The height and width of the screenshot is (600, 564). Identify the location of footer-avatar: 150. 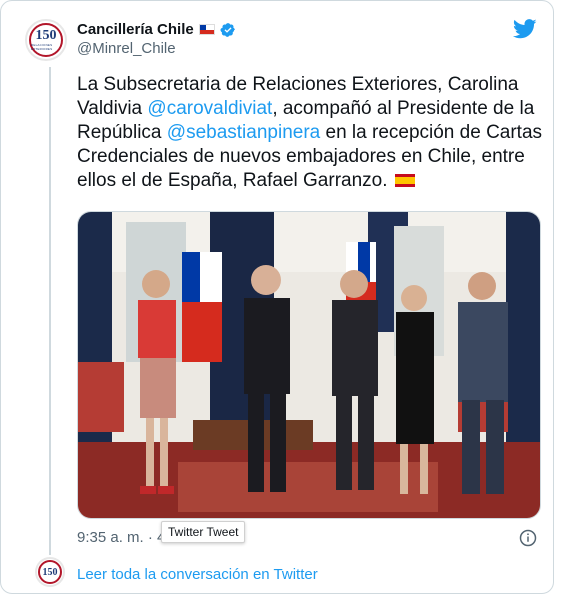
(50, 572).